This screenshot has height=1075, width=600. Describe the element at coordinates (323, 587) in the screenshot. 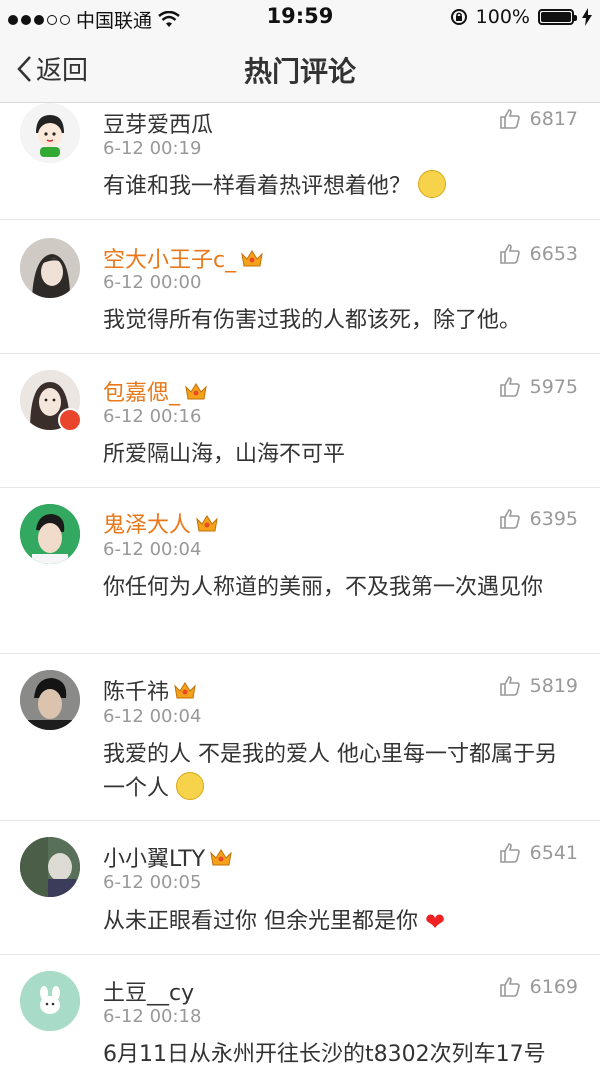

I see `comment-text: 你任何为人称道的美丽，不及我第一次遇见你` at that location.